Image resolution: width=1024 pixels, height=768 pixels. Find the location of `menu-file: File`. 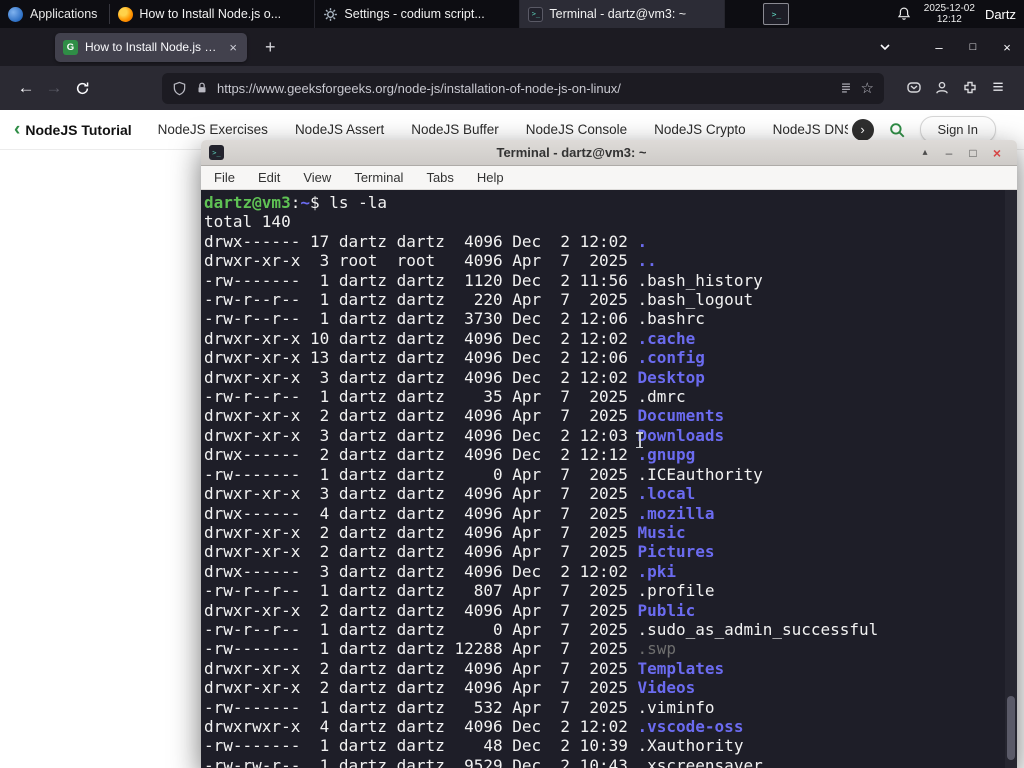

menu-file: File is located at coordinates (224, 177).